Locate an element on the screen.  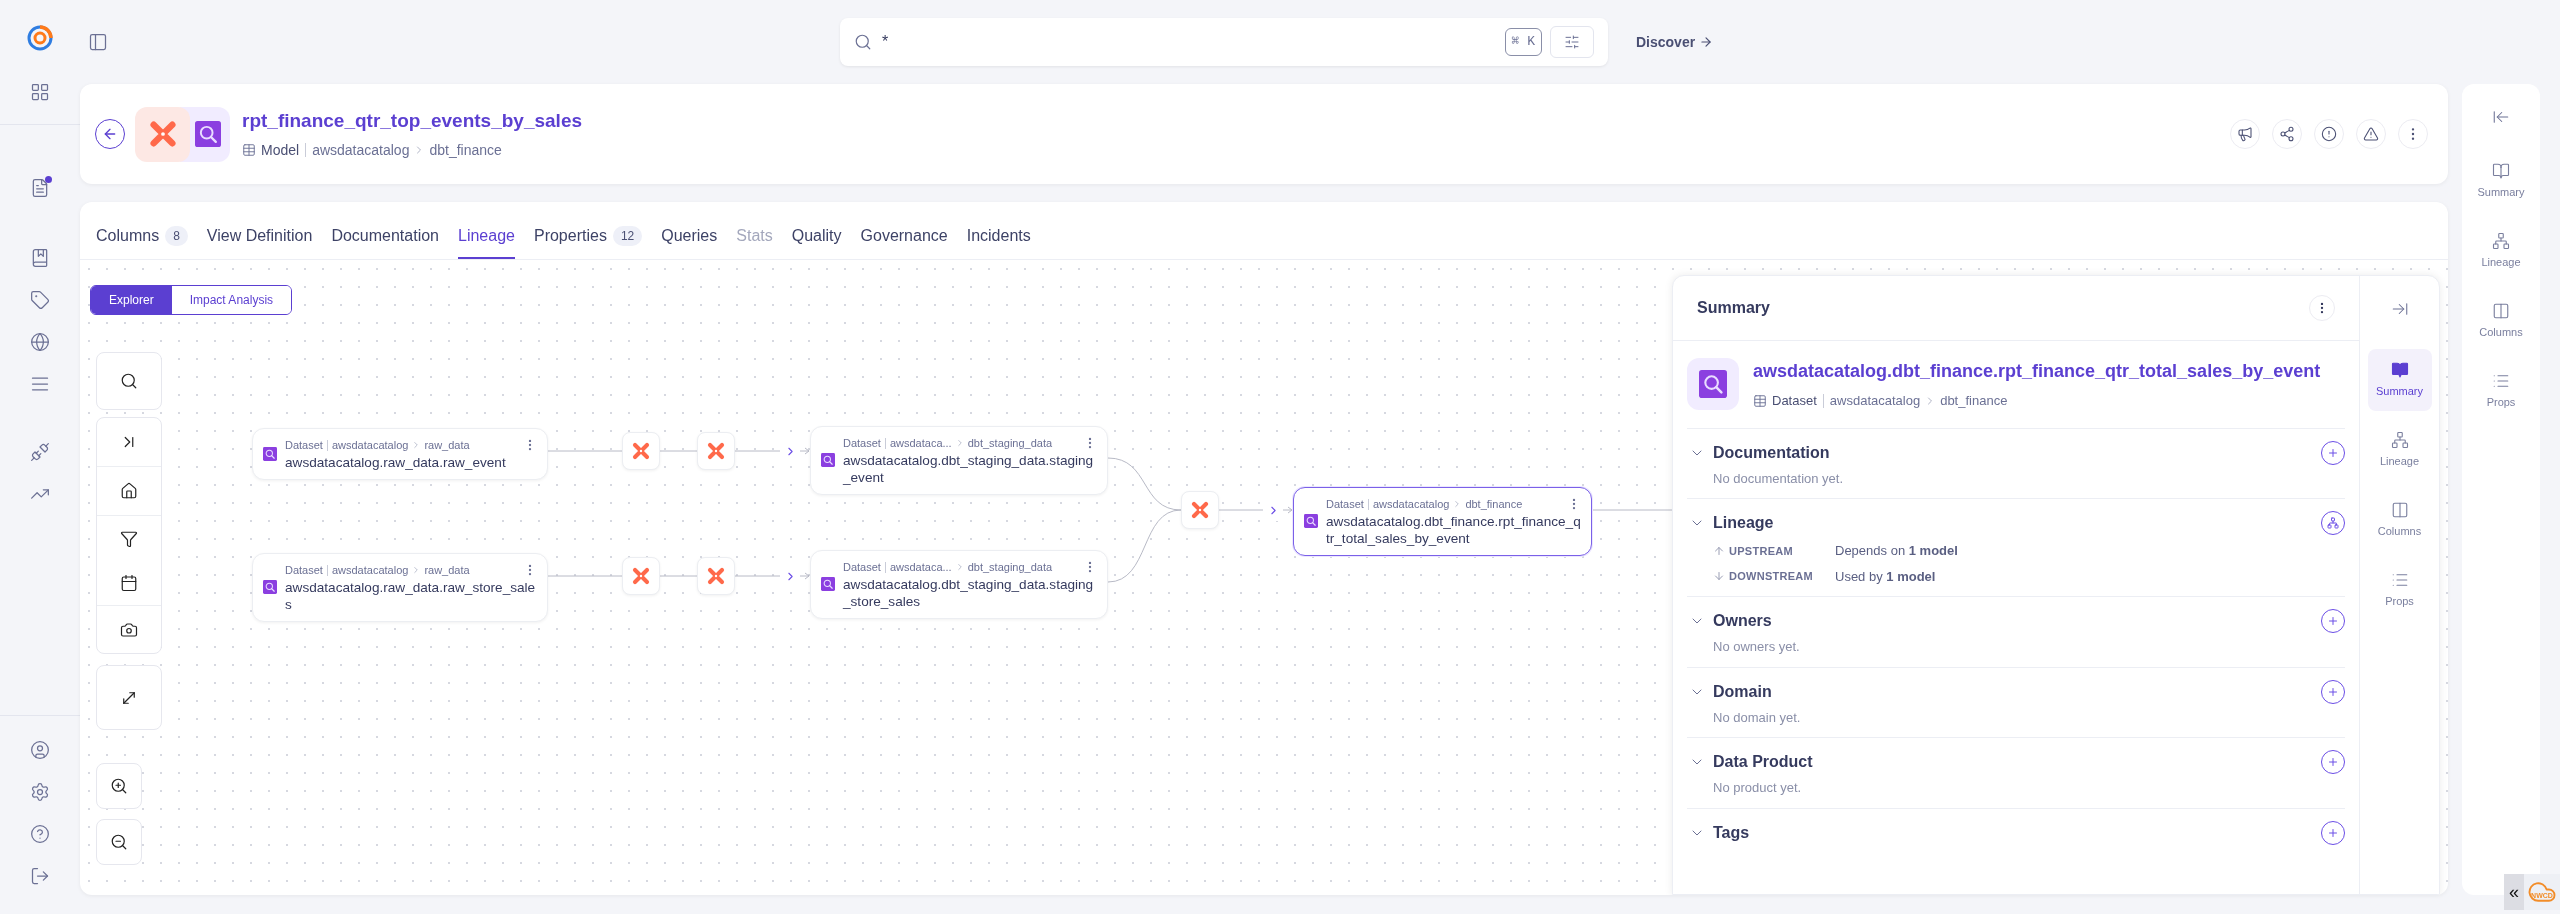
collapse-widget-button: « is located at coordinates (2514, 892).